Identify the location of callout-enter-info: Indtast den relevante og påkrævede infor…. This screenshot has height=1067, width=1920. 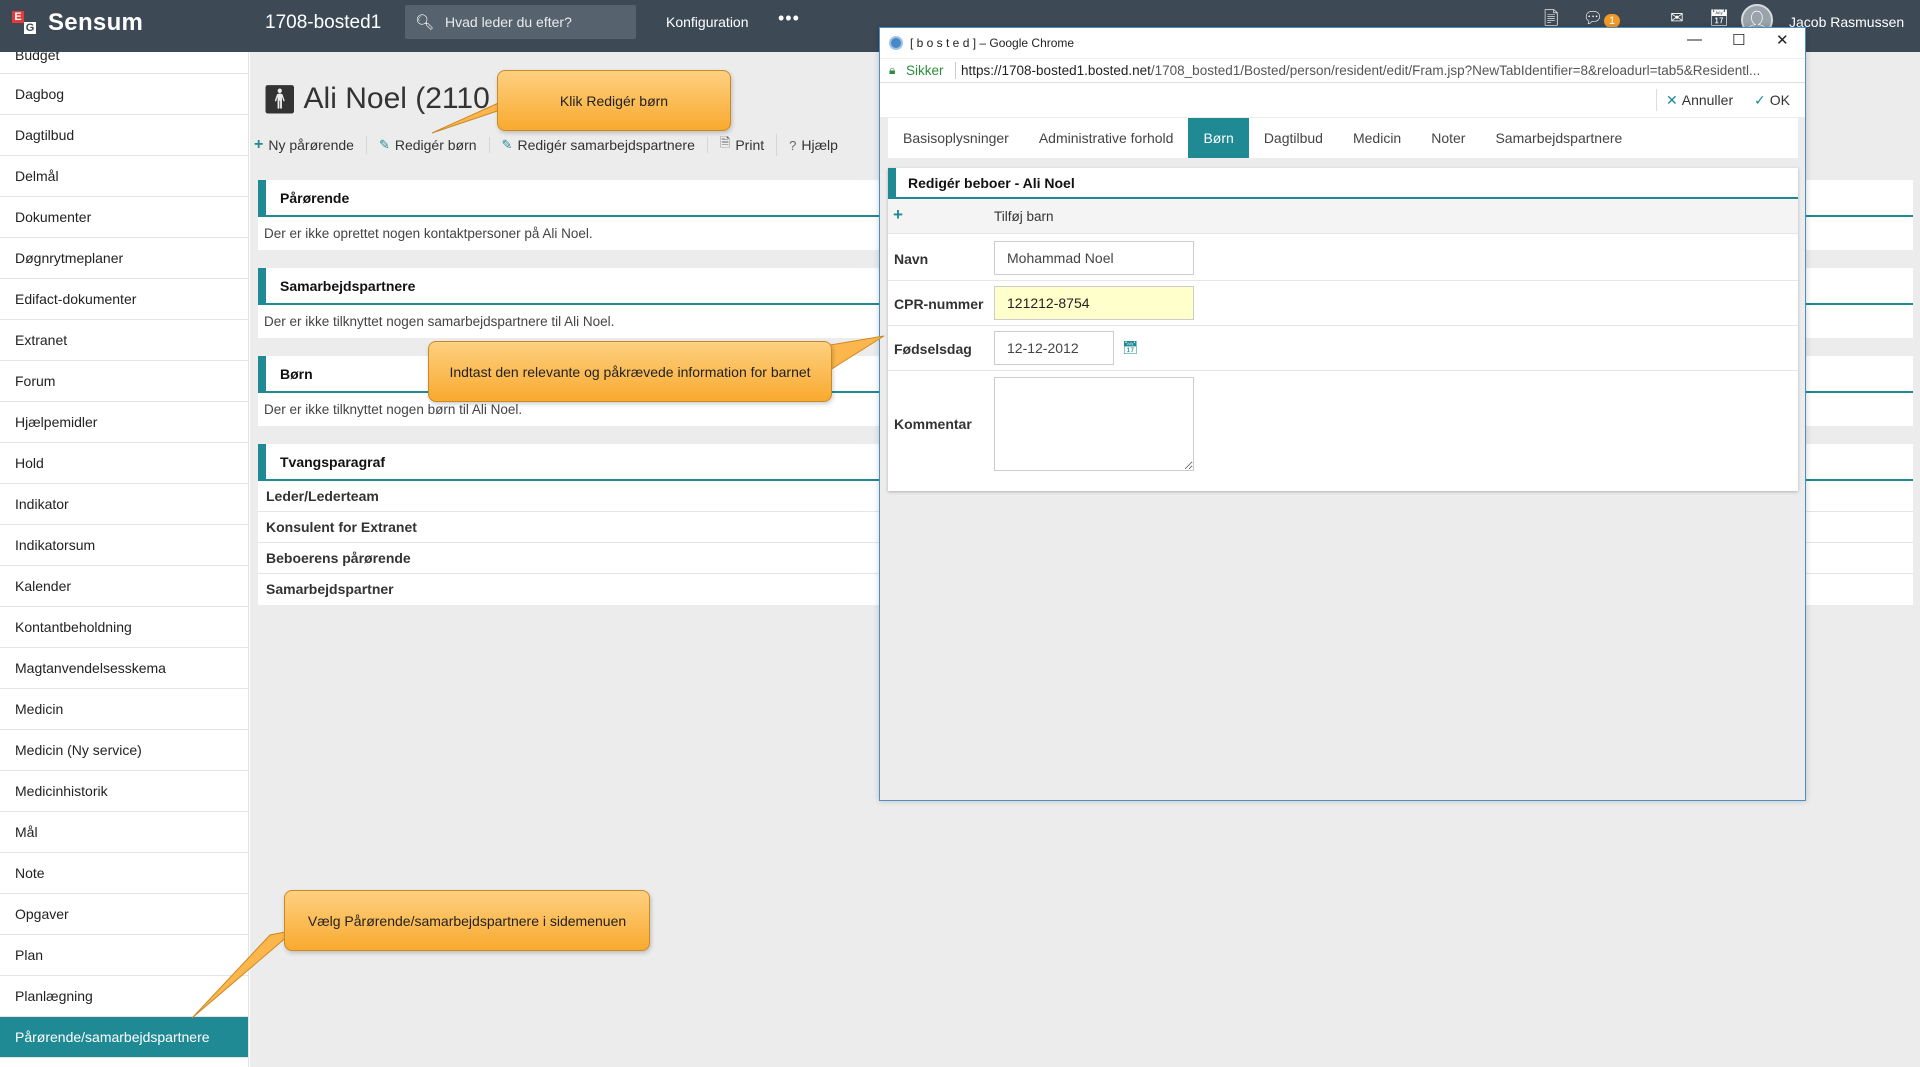
(630, 371).